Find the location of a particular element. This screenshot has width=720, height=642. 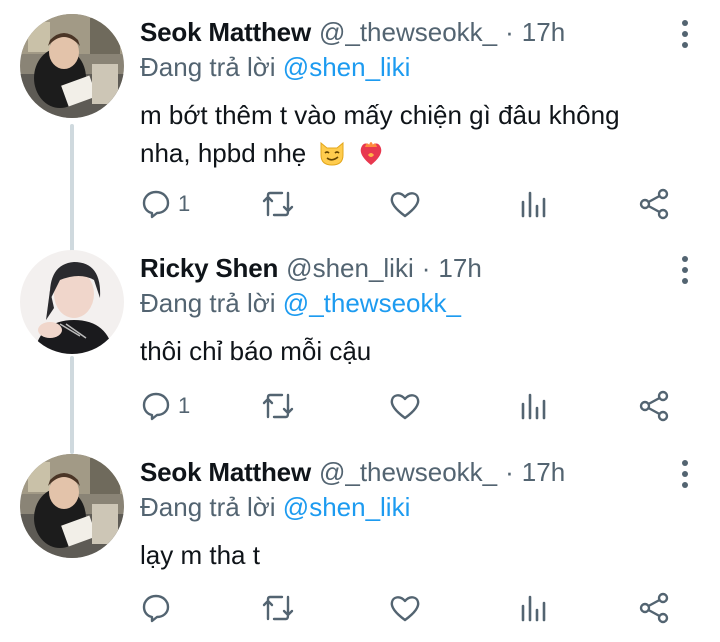

user-handle: @shen_liki is located at coordinates (350, 268).